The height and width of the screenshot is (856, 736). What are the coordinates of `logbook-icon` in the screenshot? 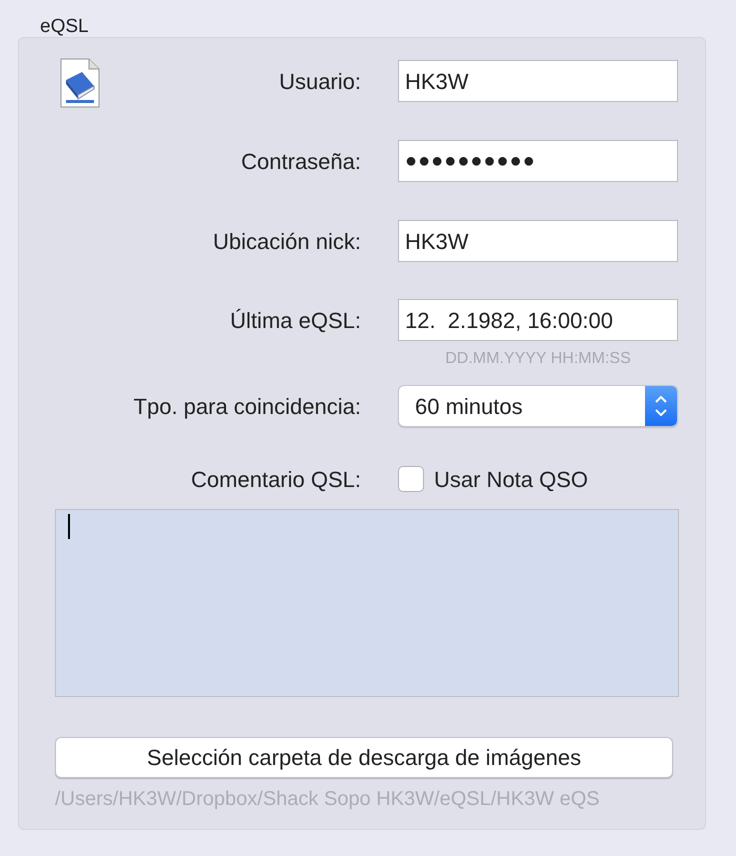 It's located at (80, 83).